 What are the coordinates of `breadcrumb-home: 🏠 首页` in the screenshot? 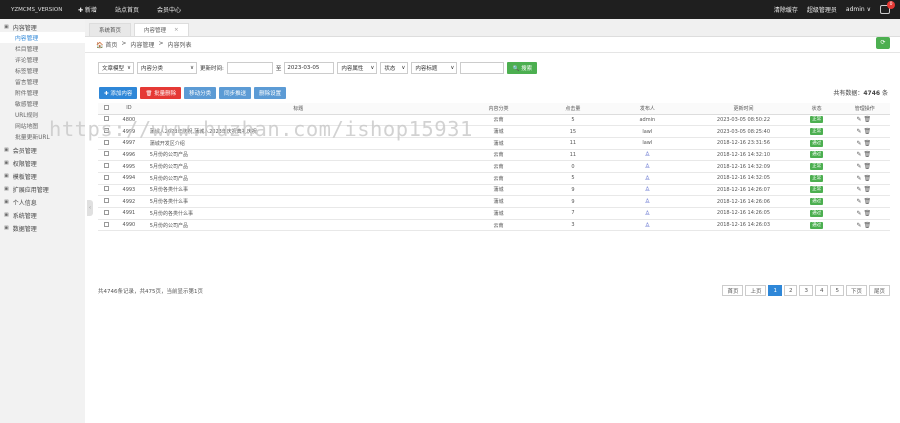 It's located at (106, 44).